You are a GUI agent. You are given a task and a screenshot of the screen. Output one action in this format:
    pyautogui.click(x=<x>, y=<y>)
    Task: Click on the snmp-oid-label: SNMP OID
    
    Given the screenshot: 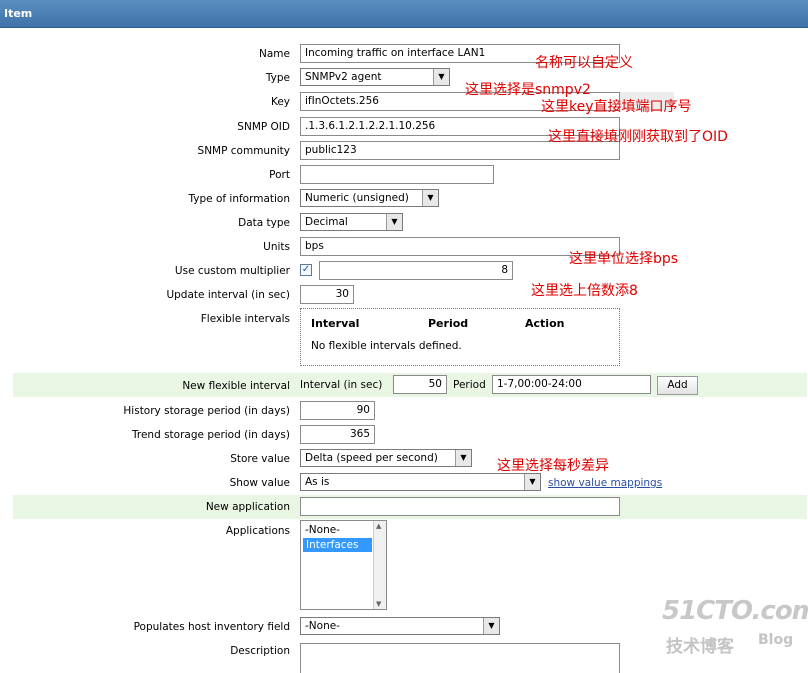 What is the action you would take?
    pyautogui.click(x=263, y=127)
    